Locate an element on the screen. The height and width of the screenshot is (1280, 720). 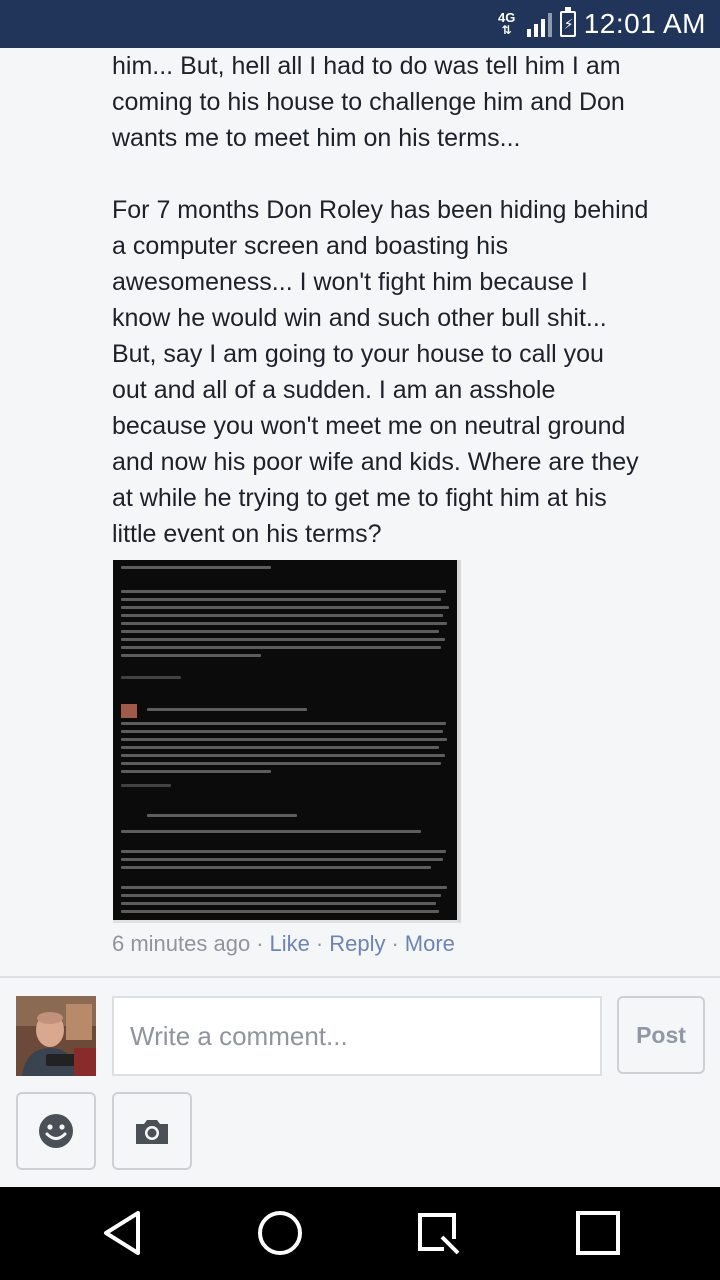
back-icon is located at coordinates (122, 1233).